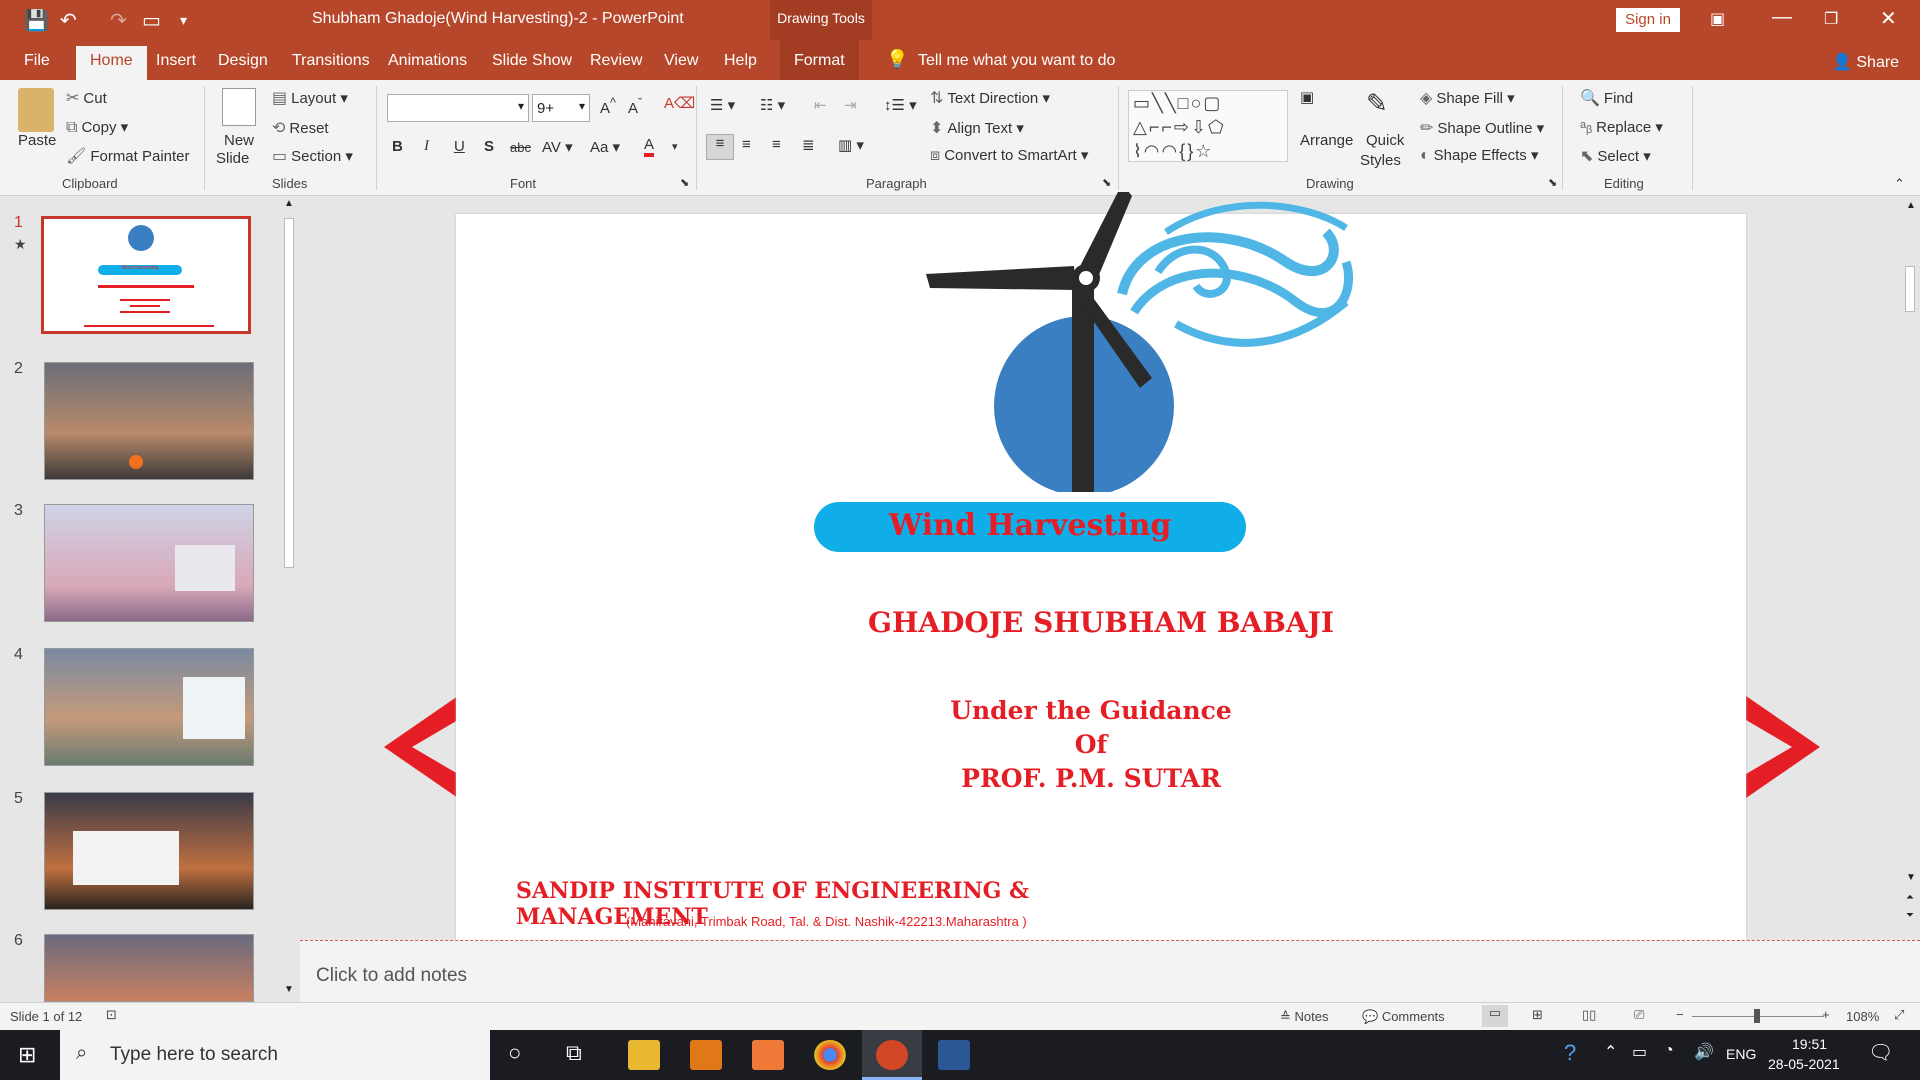 This screenshot has width=1920, height=1080. What do you see at coordinates (768, 1055) in the screenshot?
I see `xampp-icon` at bounding box center [768, 1055].